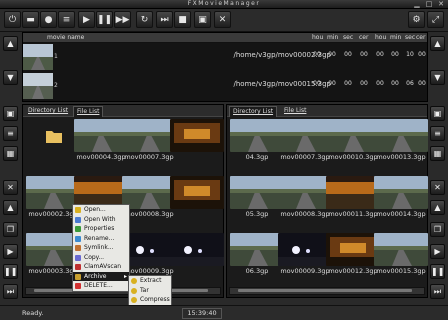 The height and width of the screenshot is (320, 448). Describe the element at coordinates (401, 197) in the screenshot. I see `file-thumbnail: mov00014.3gp` at that location.